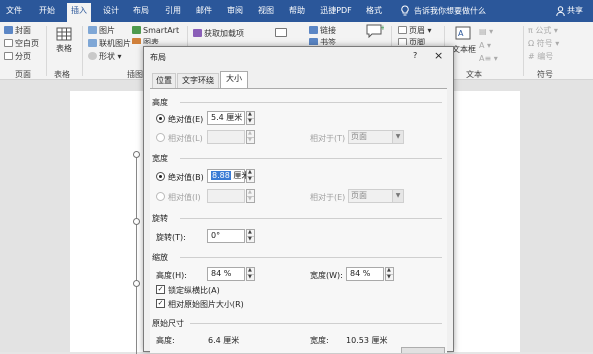 Image resolution: width=593 pixels, height=354 pixels. I want to click on textbox-label: 文本框, so click(464, 49).